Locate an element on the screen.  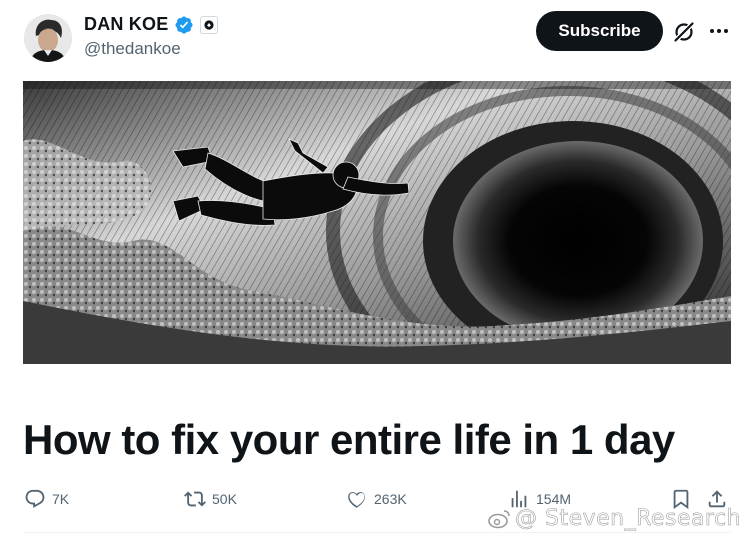
affiliate-badge-icon is located at coordinates (209, 24).